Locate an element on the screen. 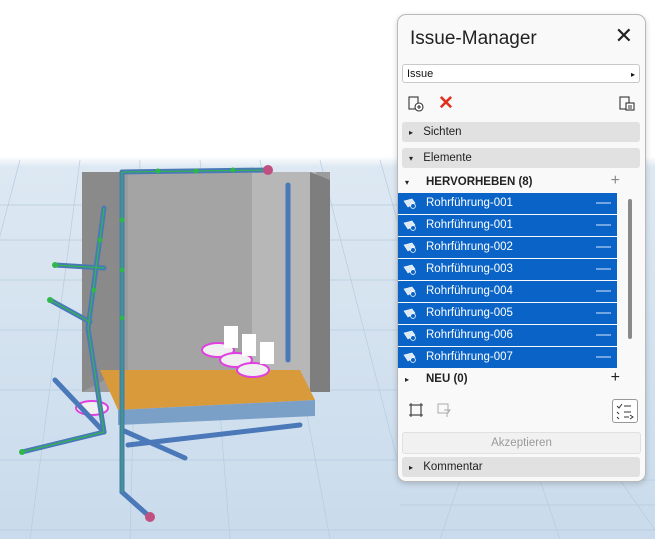  dropdown-arrow-icon: ▸ is located at coordinates (632, 74).